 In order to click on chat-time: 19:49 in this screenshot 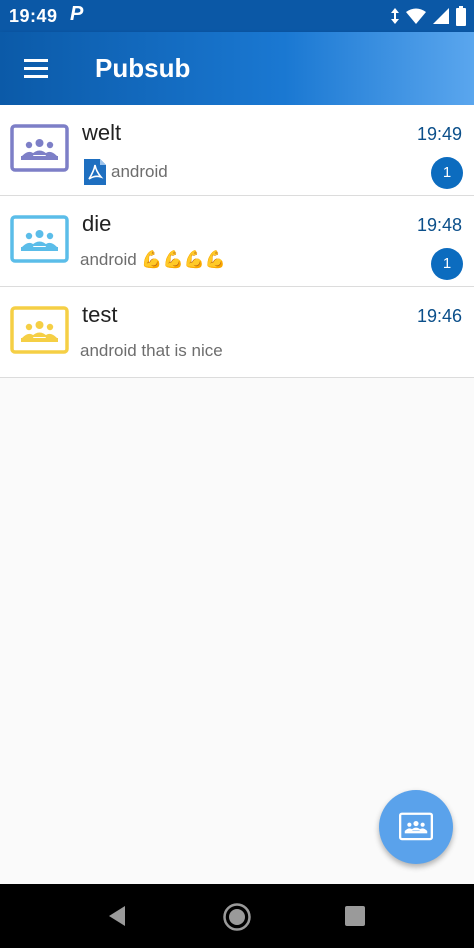, I will do `click(439, 134)`.